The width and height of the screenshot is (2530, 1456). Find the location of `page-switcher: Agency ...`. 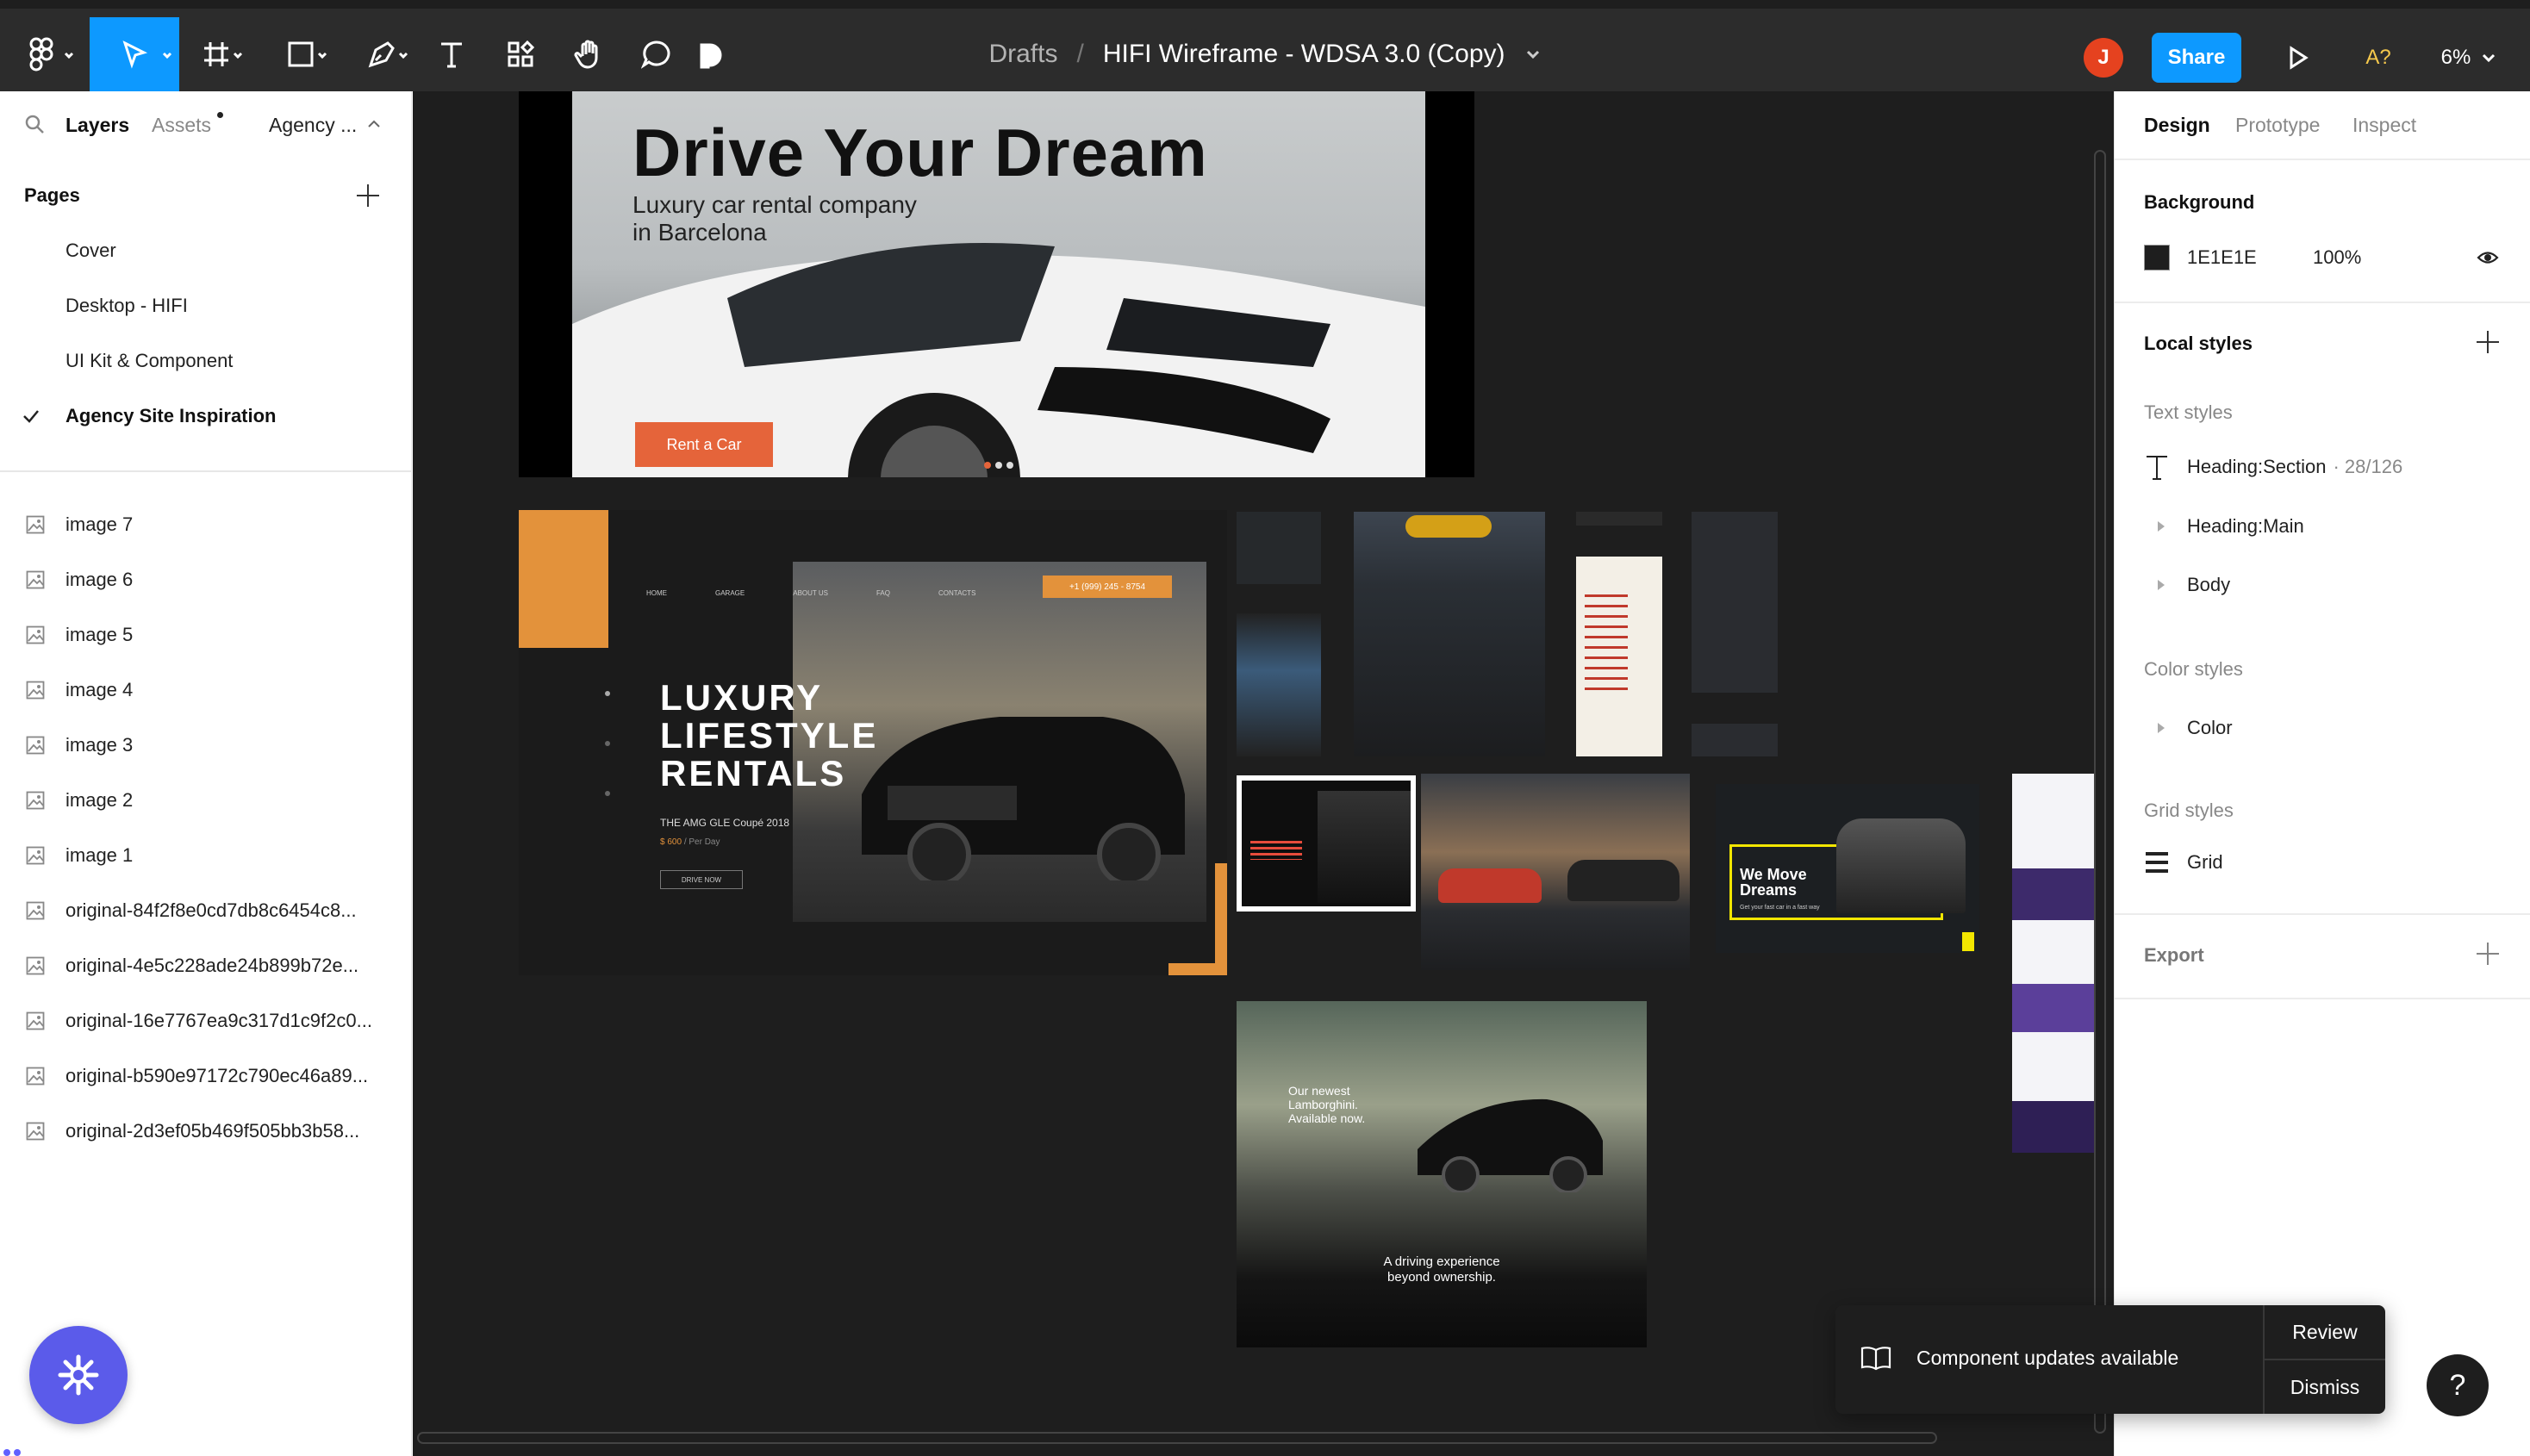

page-switcher: Agency ... is located at coordinates (313, 126).